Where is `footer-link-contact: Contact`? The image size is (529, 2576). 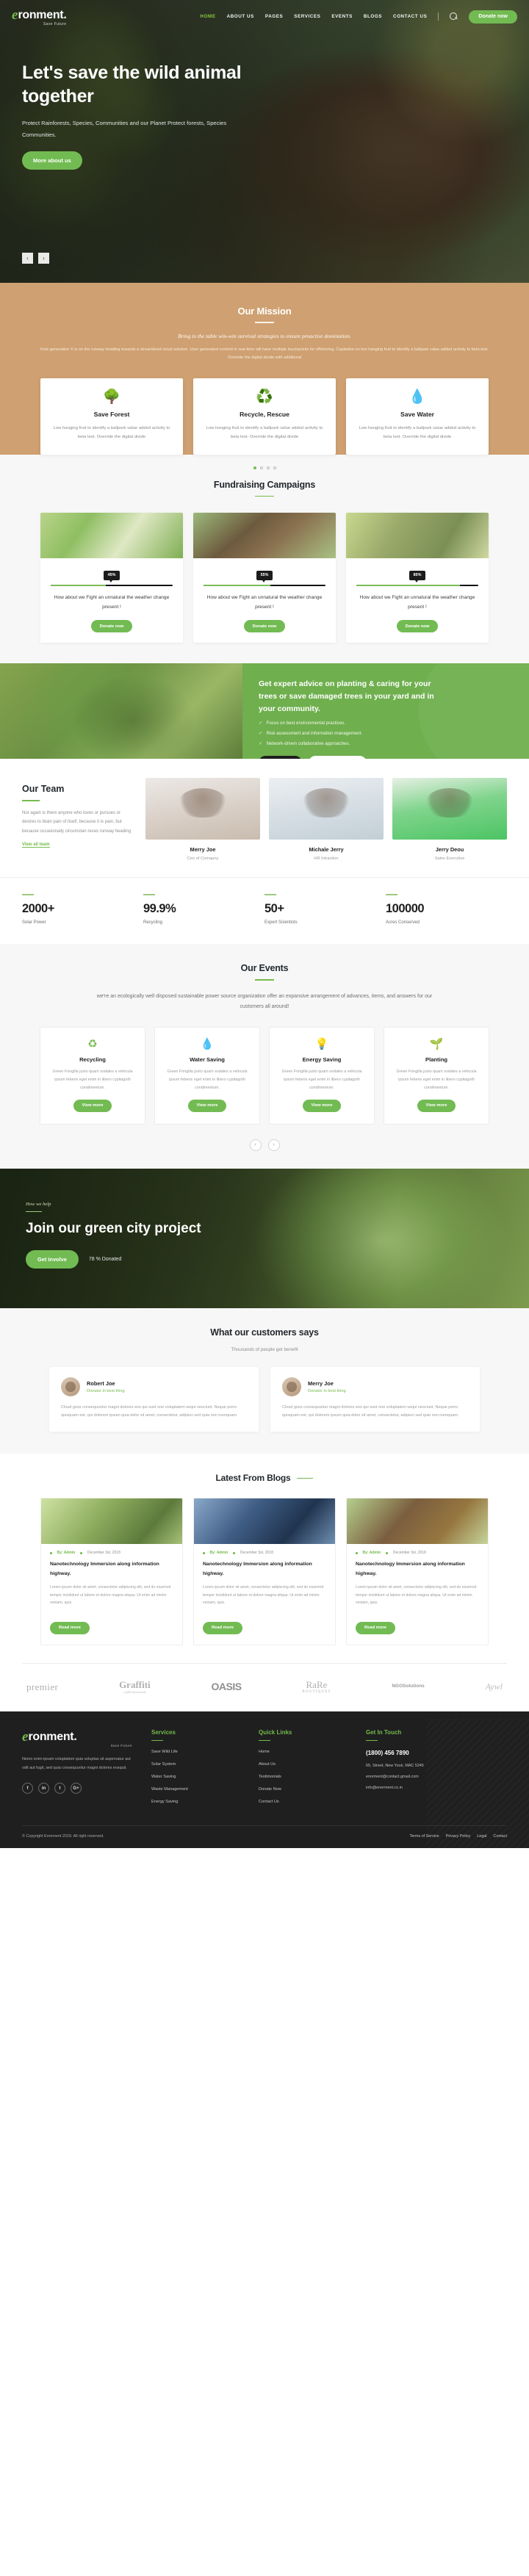
footer-link-contact: Contact is located at coordinates (500, 1837).